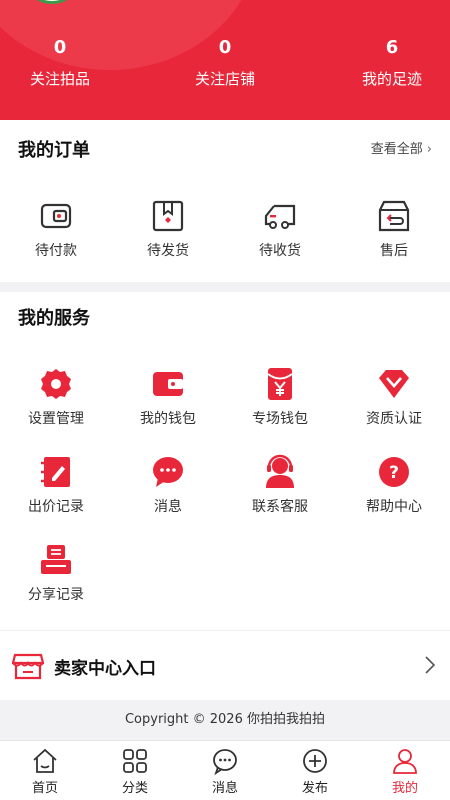 The image size is (450, 800). What do you see at coordinates (280, 216) in the screenshot?
I see `truck-icon` at bounding box center [280, 216].